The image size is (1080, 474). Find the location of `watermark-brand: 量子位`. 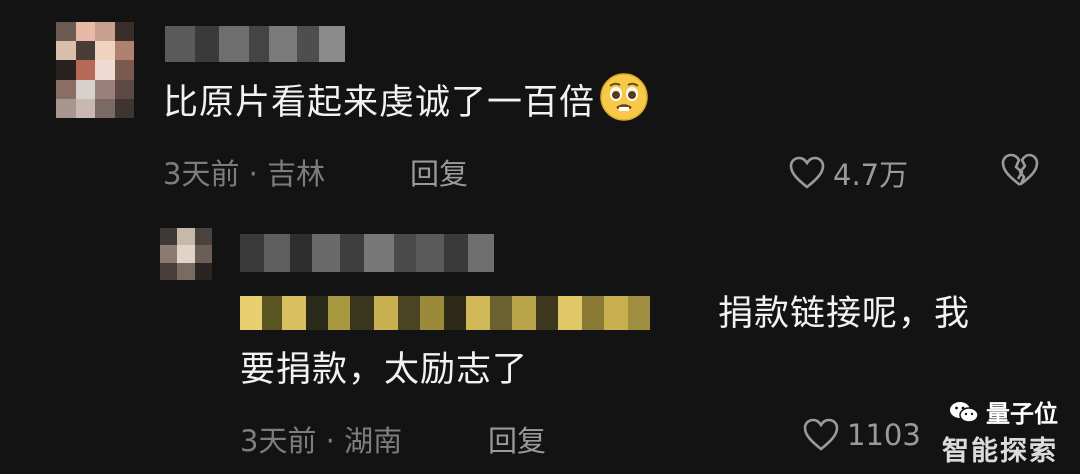

watermark-brand: 量子位 is located at coordinates (1003, 411).